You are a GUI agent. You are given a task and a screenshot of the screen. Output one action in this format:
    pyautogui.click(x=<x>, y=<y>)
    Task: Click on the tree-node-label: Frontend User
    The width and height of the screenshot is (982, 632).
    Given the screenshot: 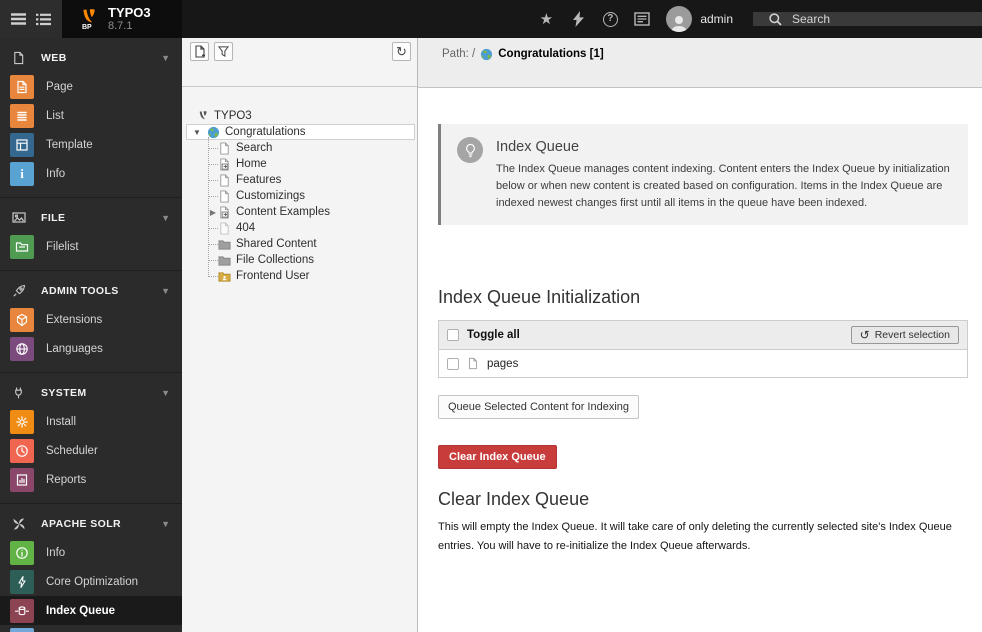 What is the action you would take?
    pyautogui.click(x=273, y=276)
    